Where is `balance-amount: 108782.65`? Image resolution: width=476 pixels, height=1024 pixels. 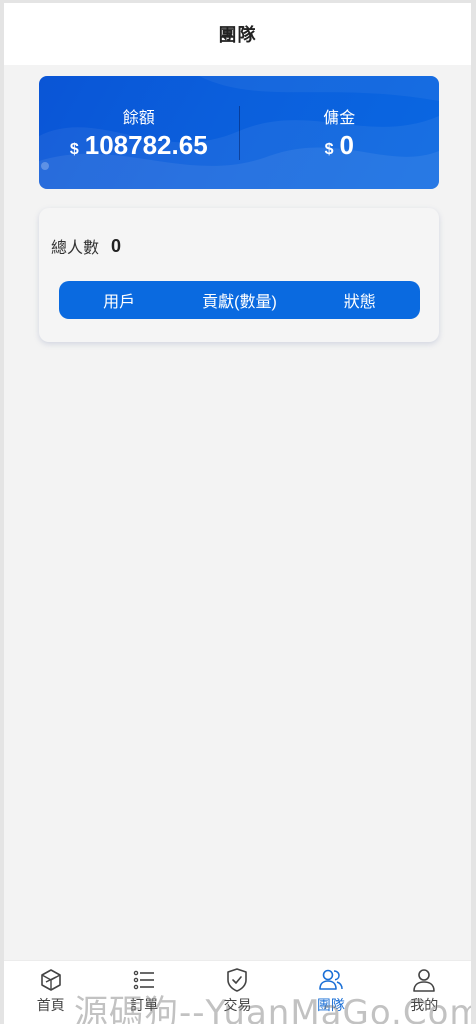 balance-amount: 108782.65 is located at coordinates (146, 145).